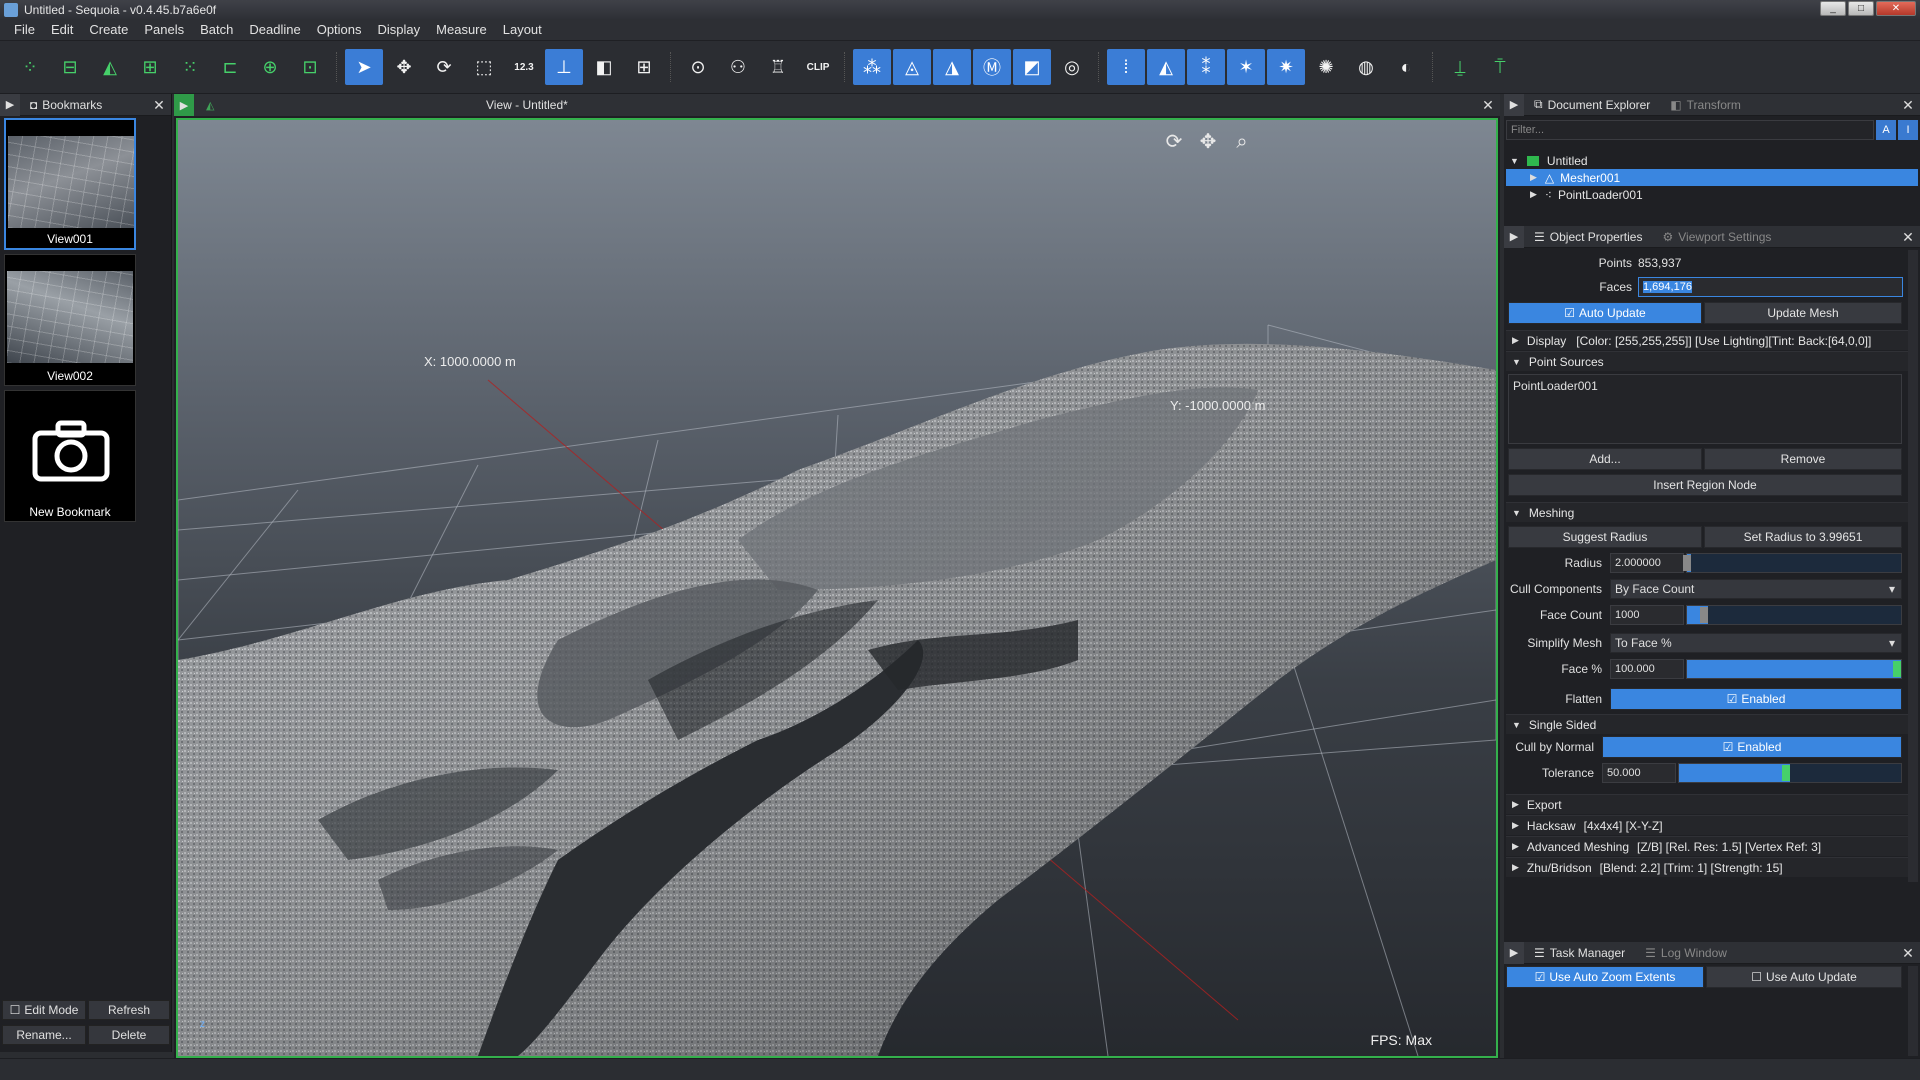 Image resolution: width=1920 pixels, height=1080 pixels. Describe the element at coordinates (1886, 130) in the screenshot. I see `filter-case-button: A` at that location.